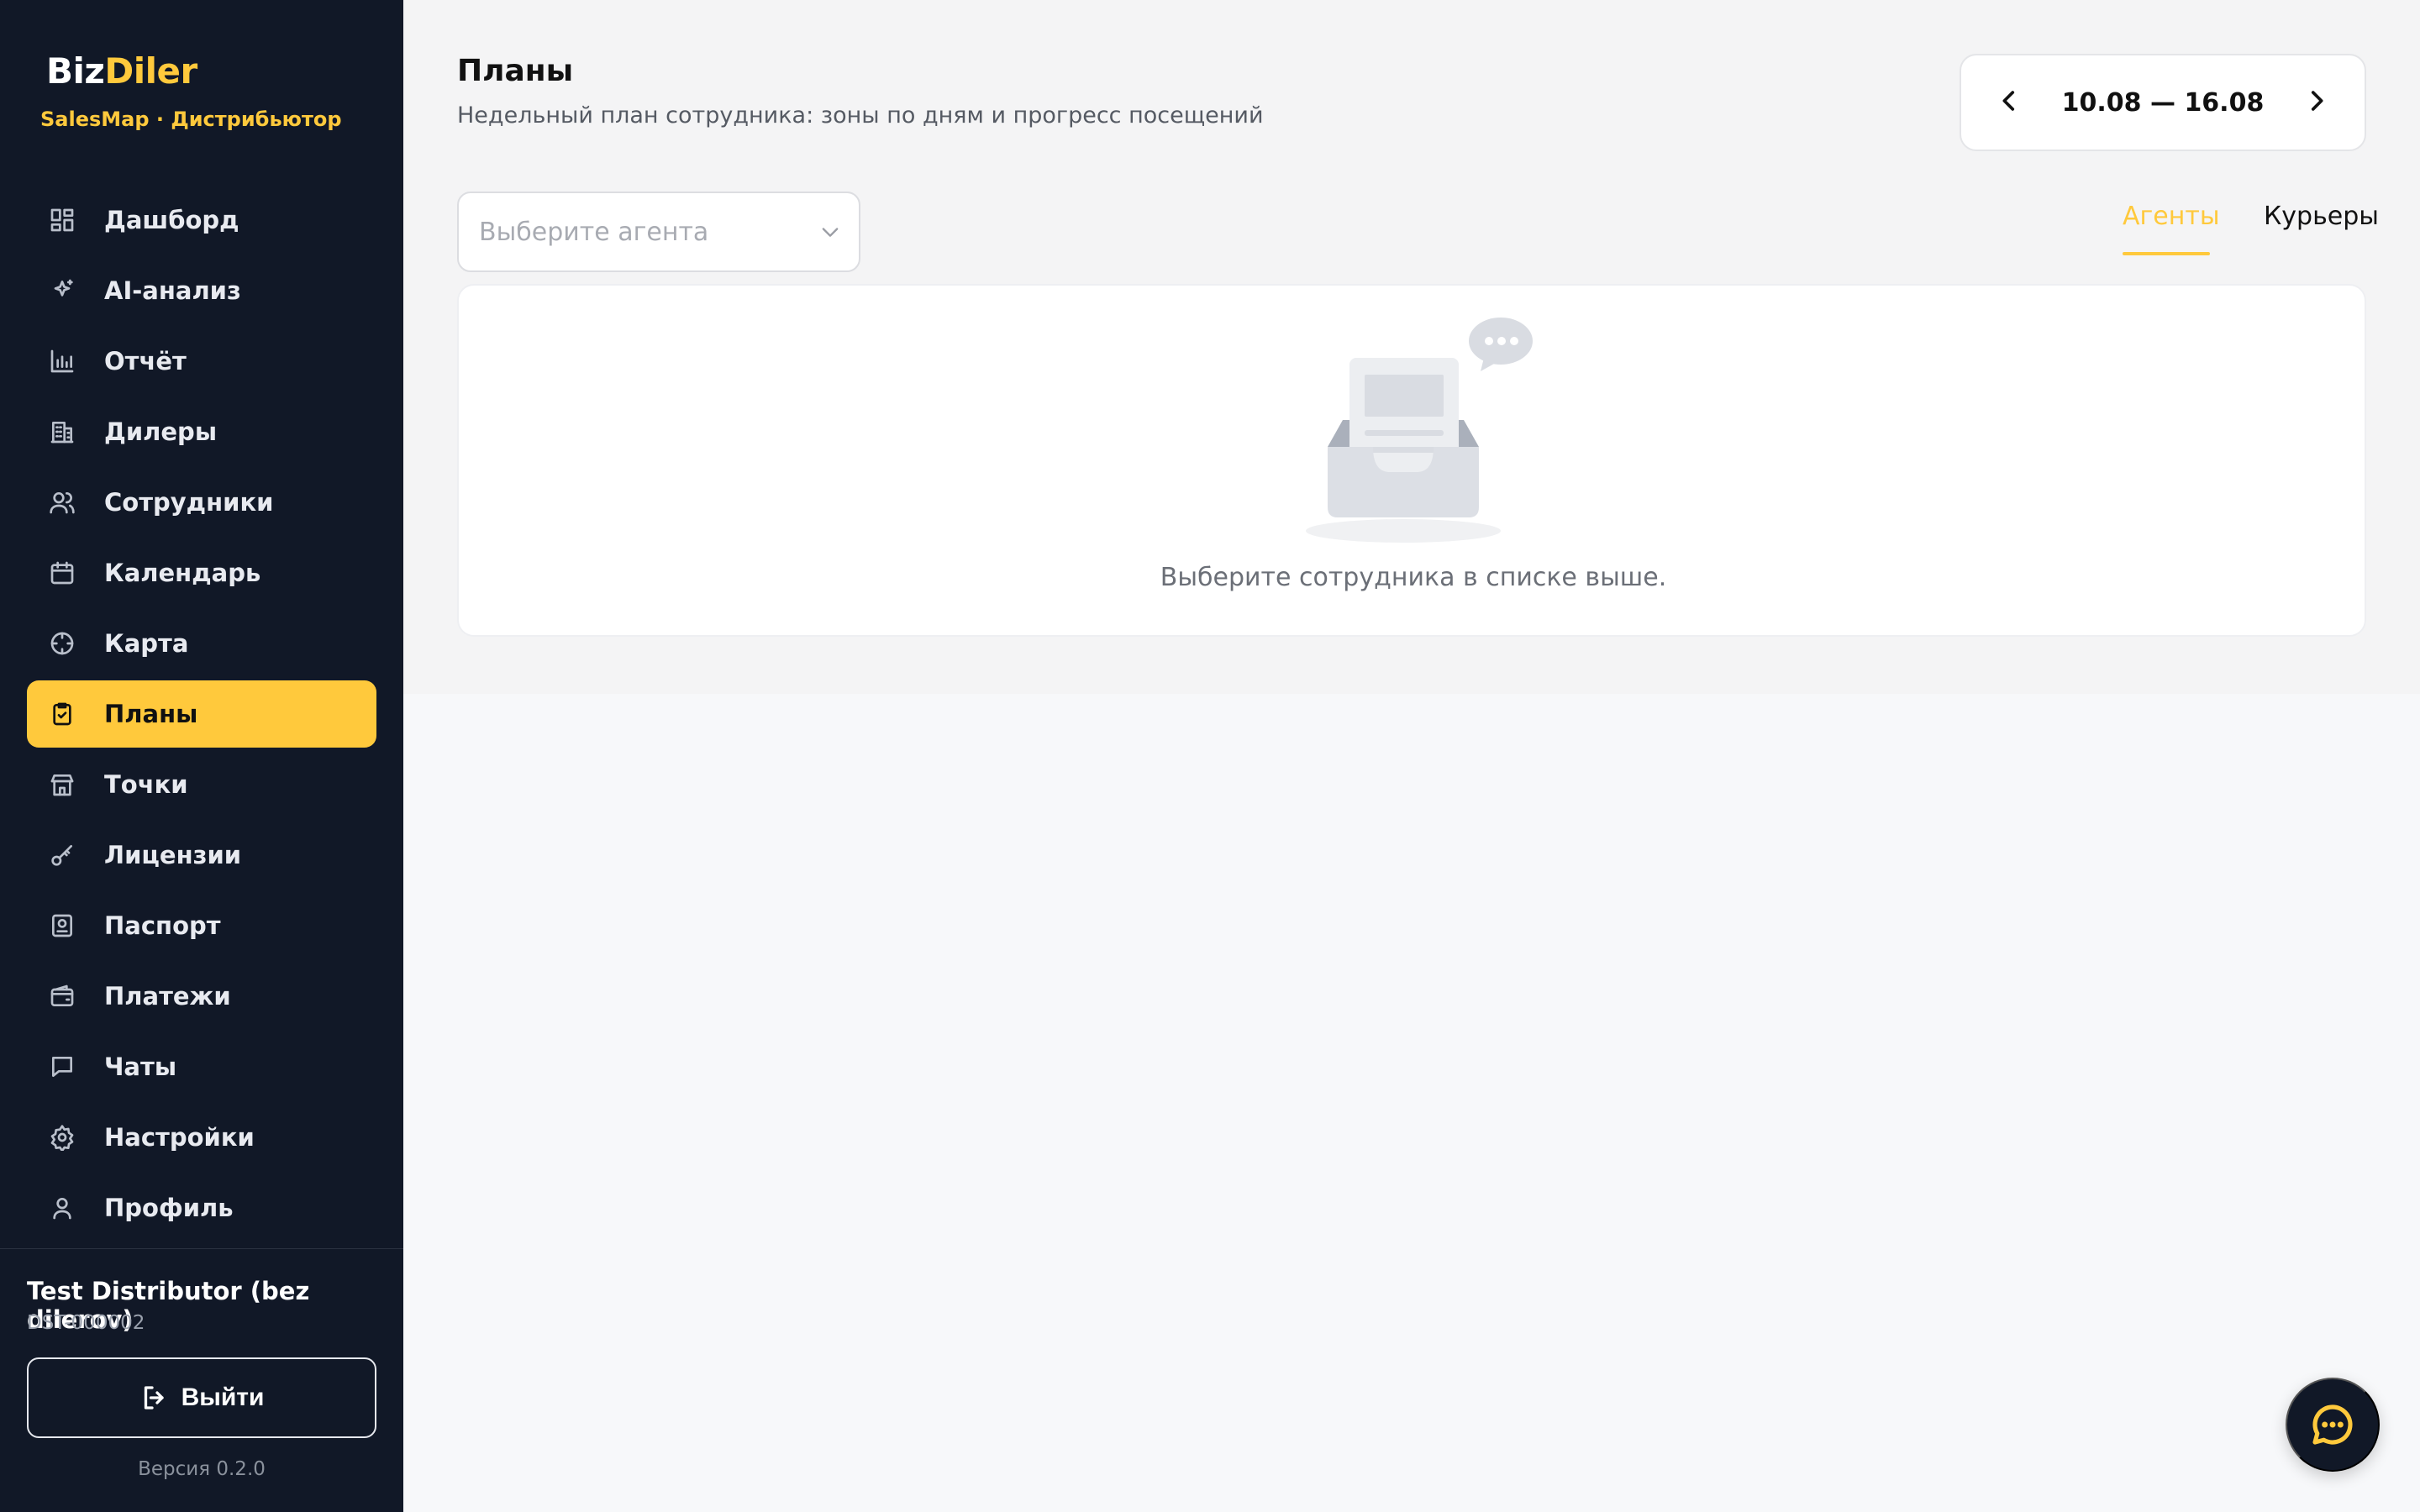 The image size is (2420, 1512). I want to click on prev-week-button, so click(2009, 102).